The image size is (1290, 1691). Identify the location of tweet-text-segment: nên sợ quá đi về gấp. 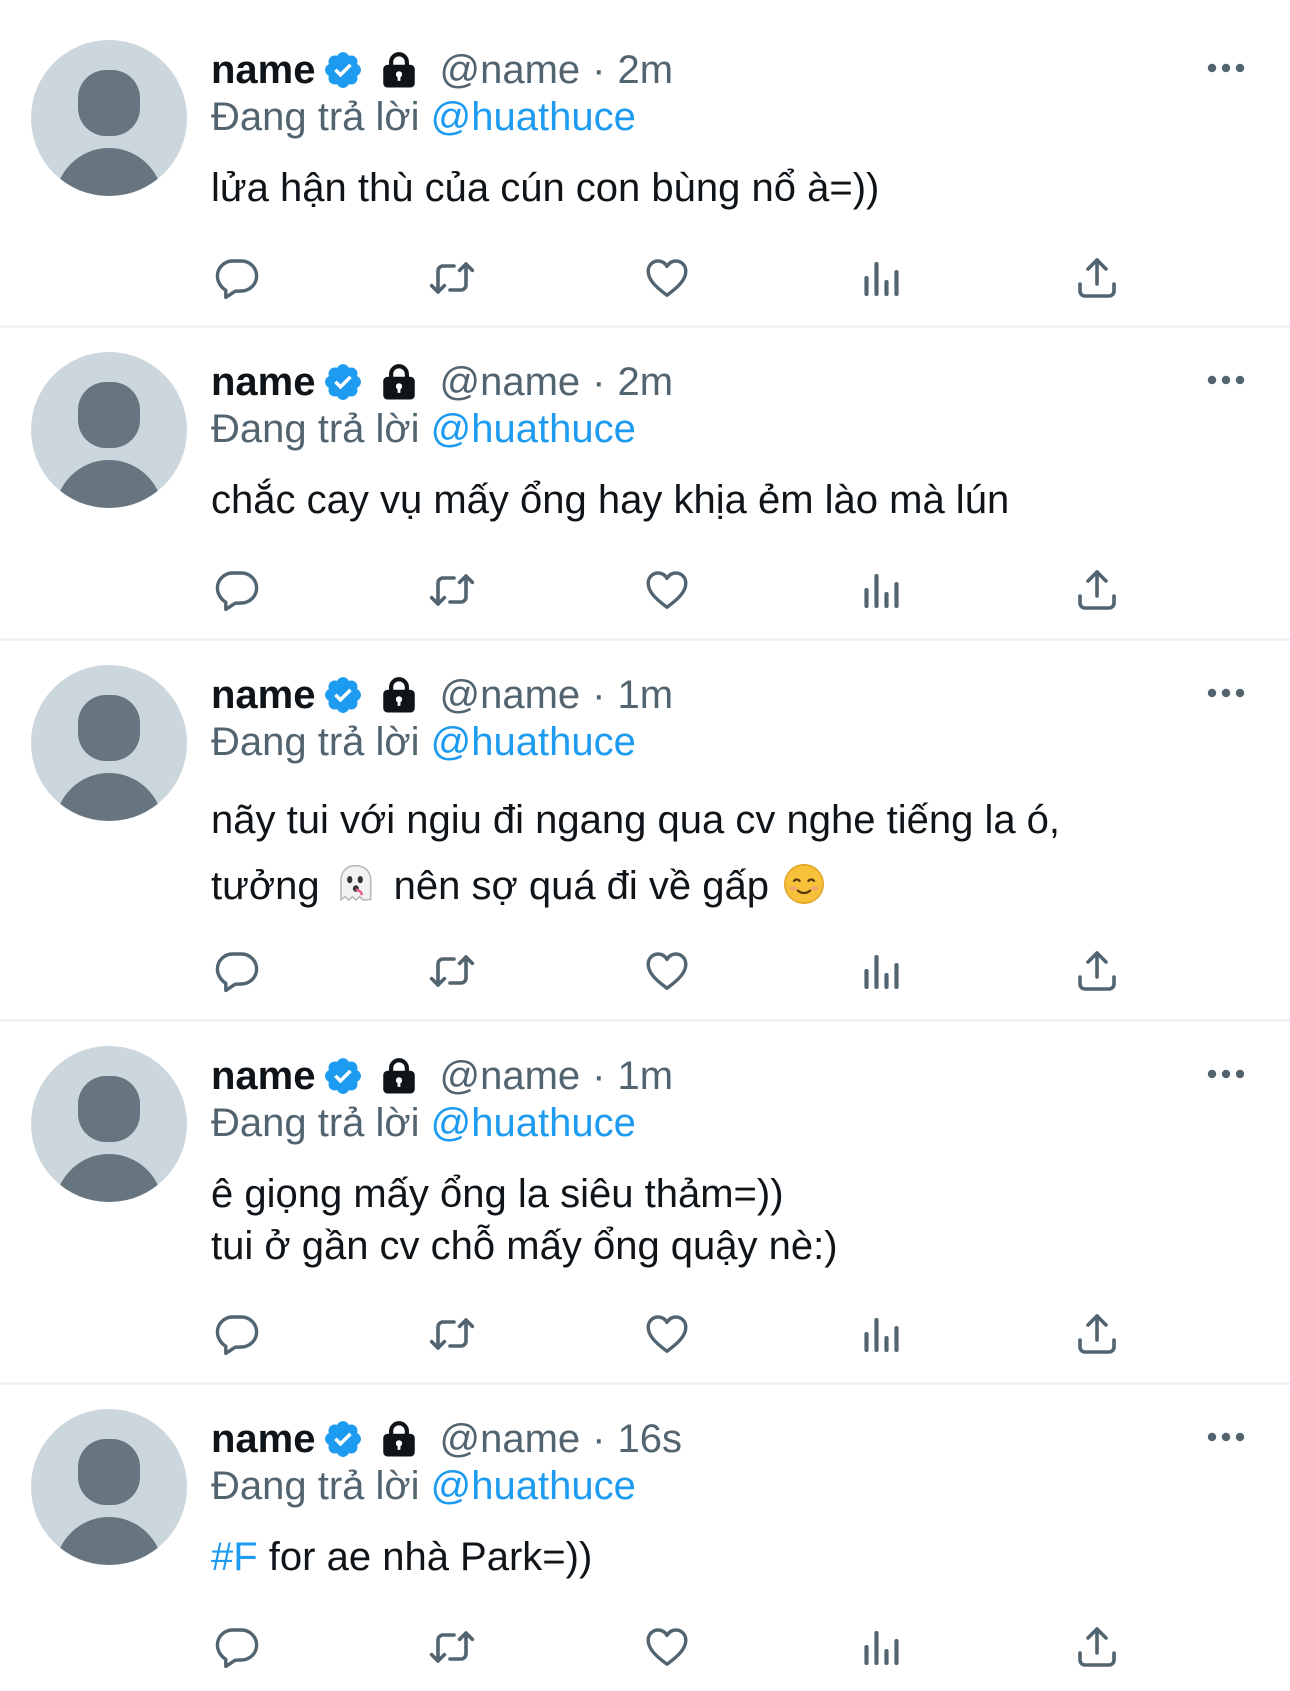
(581, 886).